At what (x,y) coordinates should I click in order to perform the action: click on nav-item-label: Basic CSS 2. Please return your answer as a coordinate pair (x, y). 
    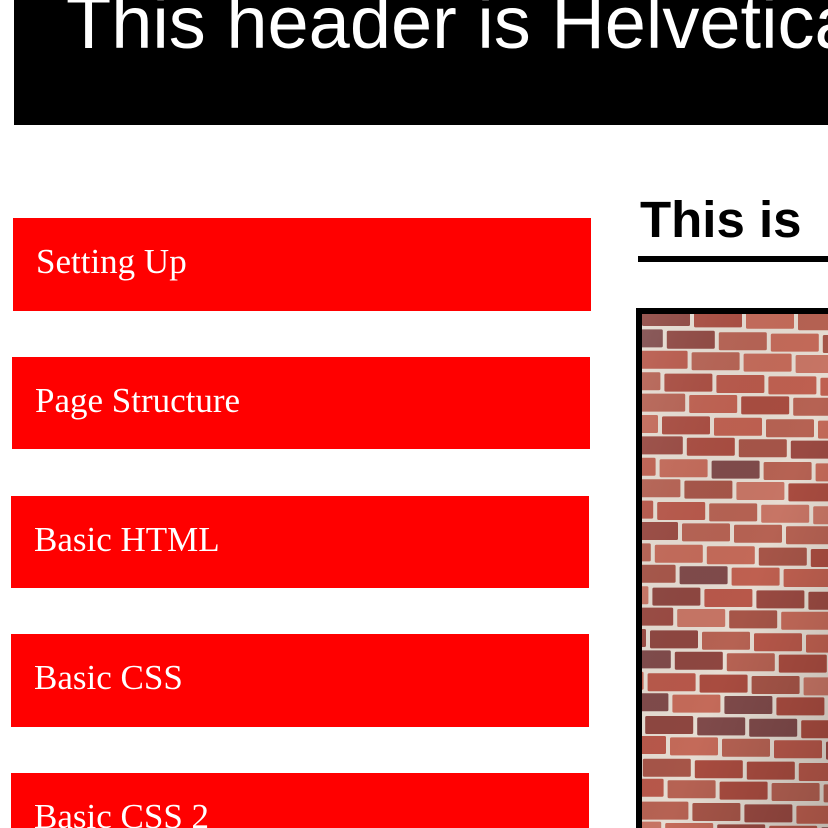
    Looking at the image, I should click on (122, 812).